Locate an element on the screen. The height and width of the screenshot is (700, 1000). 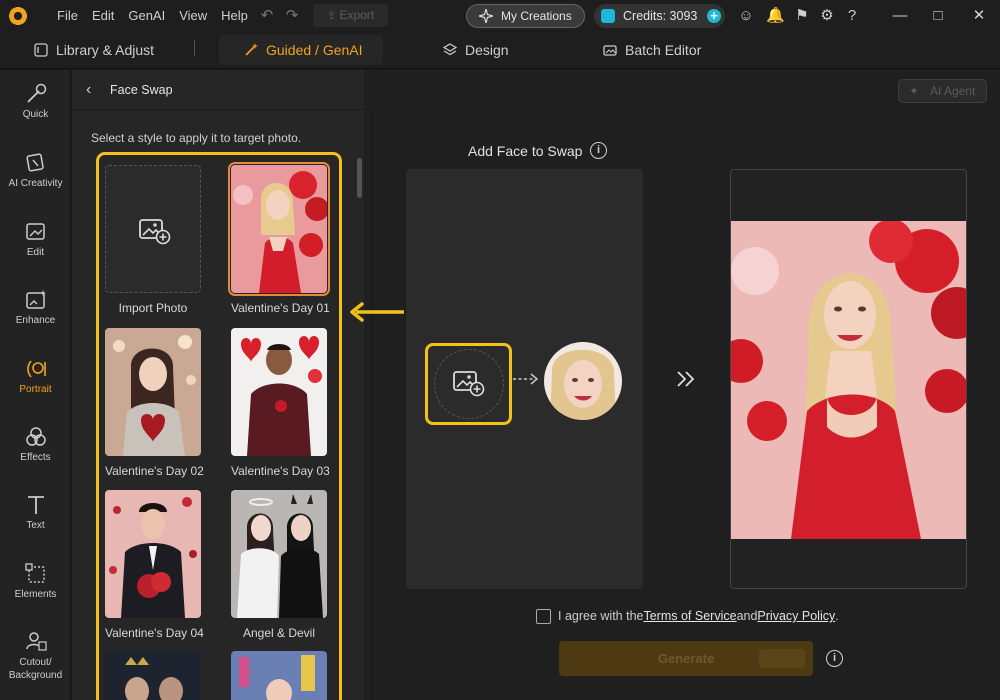
app-logo-icon is located at coordinates (18, 16).